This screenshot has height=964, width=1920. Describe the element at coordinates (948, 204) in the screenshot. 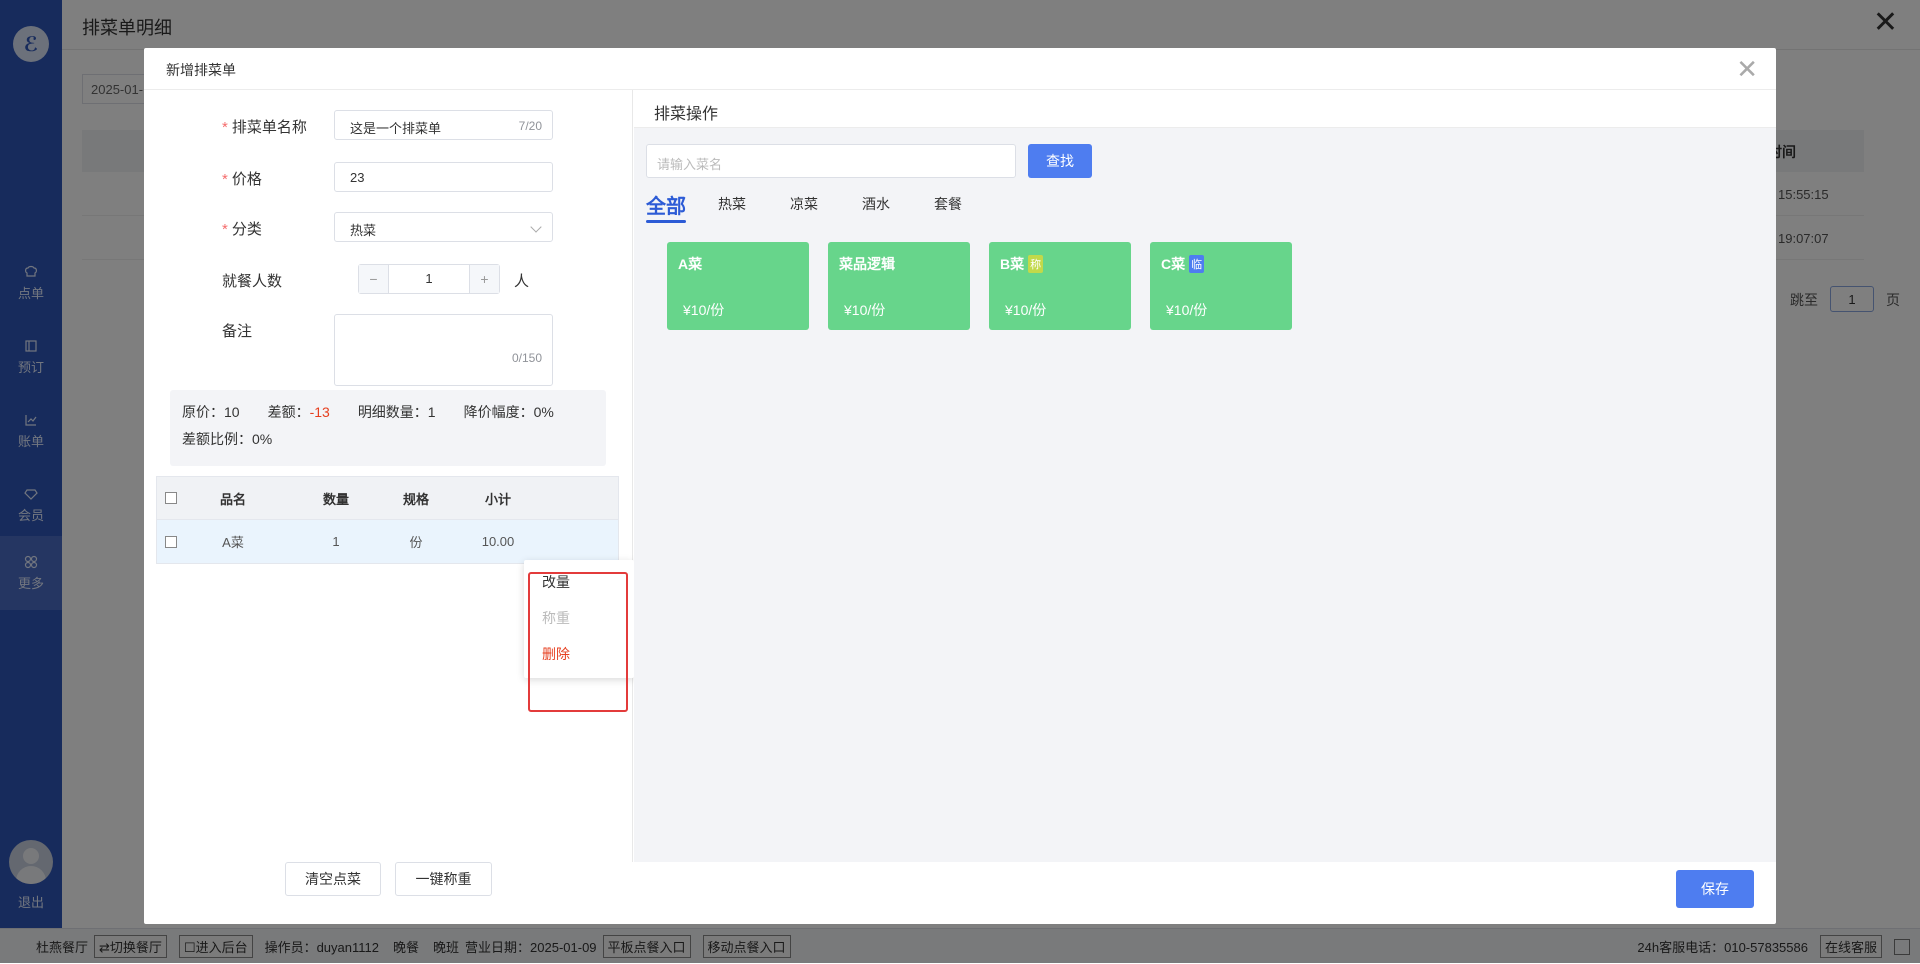

I see `tab-combo: 套餐` at that location.